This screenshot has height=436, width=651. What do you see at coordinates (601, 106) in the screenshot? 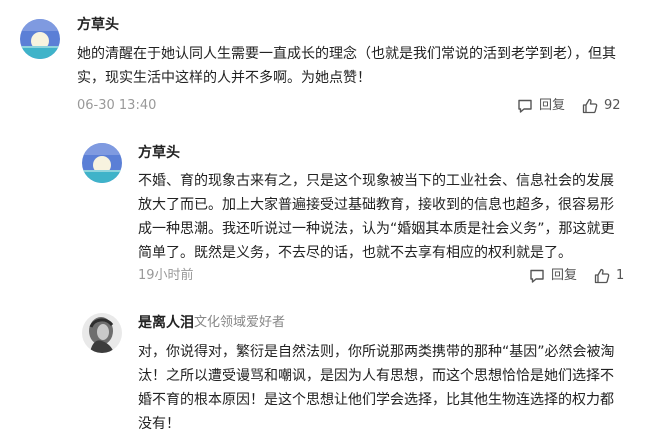
I see `like-button: 92` at bounding box center [601, 106].